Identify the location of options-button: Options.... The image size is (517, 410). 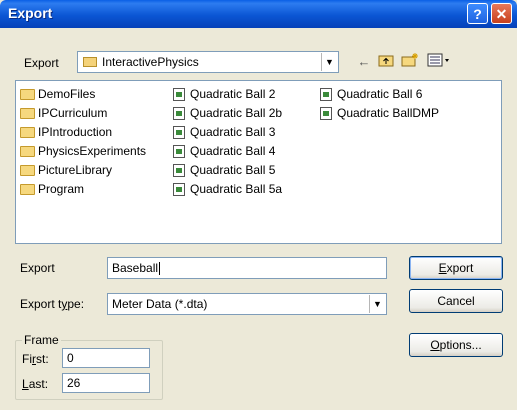
(456, 345).